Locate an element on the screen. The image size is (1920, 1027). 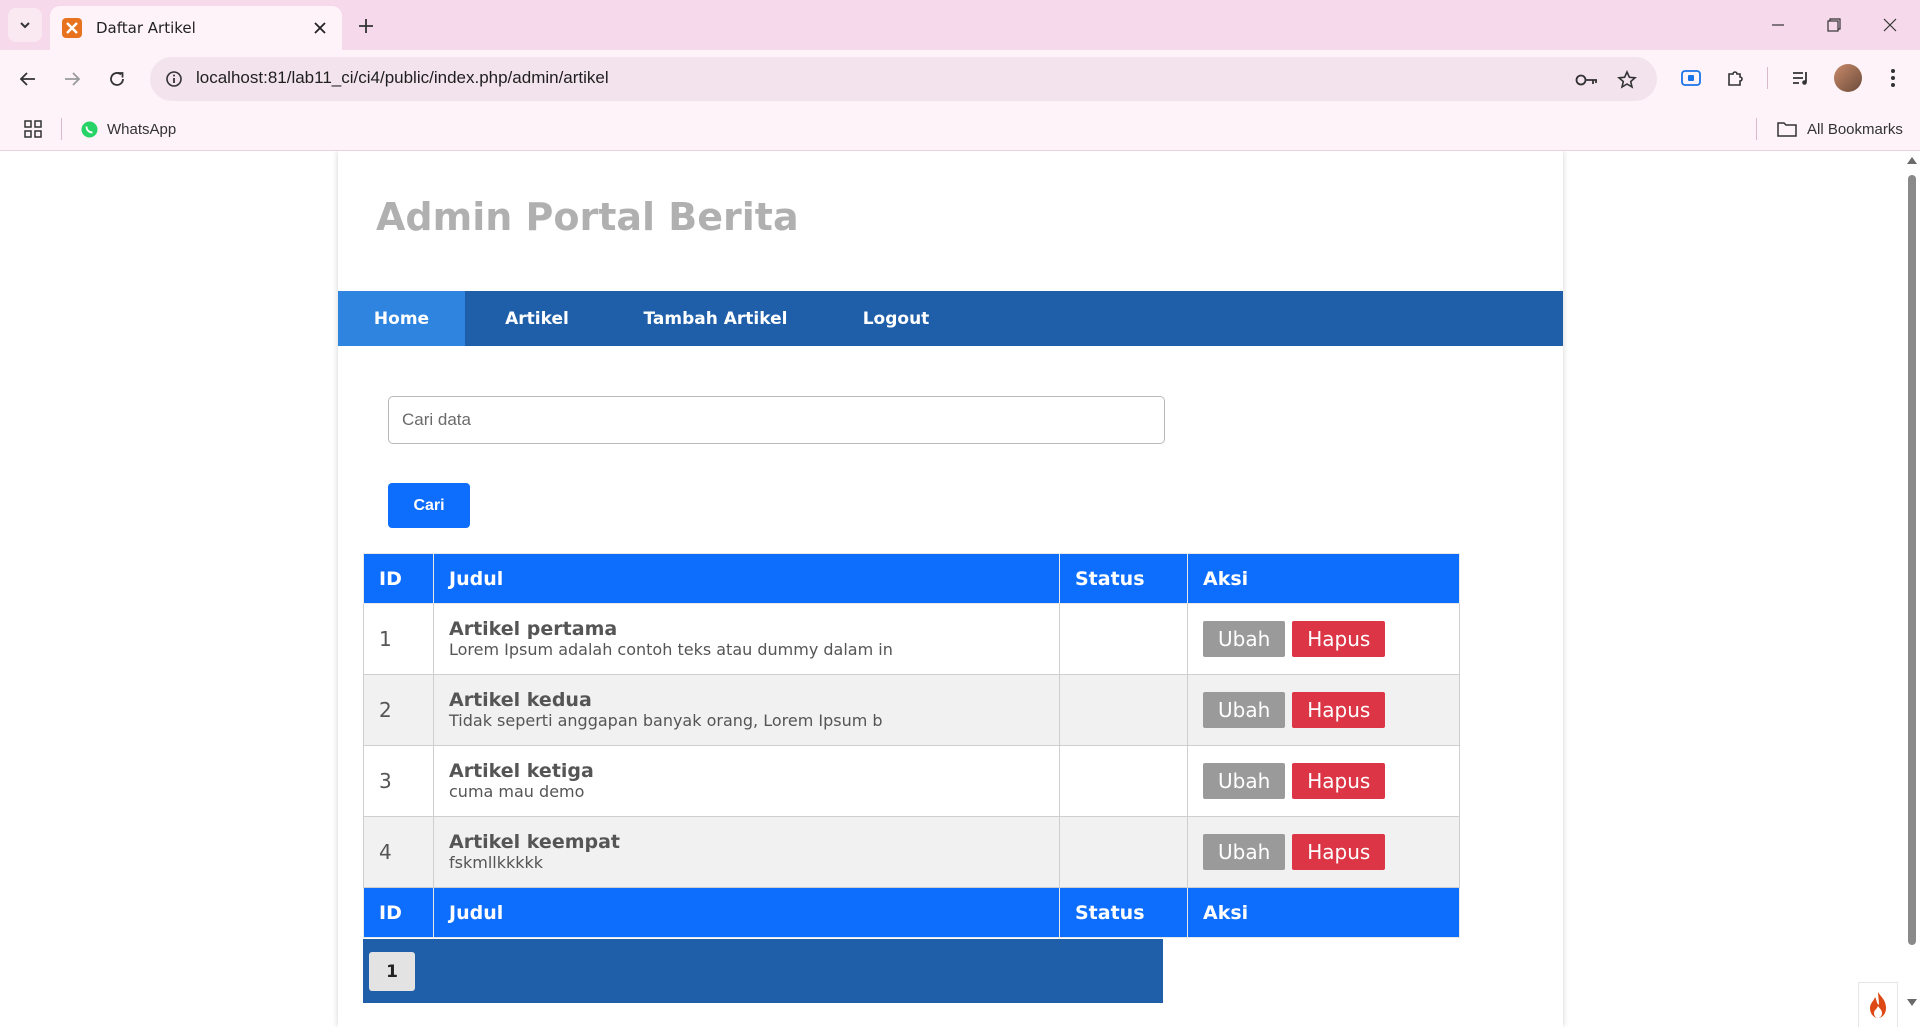
all-bookmarks-label: All Bookmarks is located at coordinates (1855, 129).